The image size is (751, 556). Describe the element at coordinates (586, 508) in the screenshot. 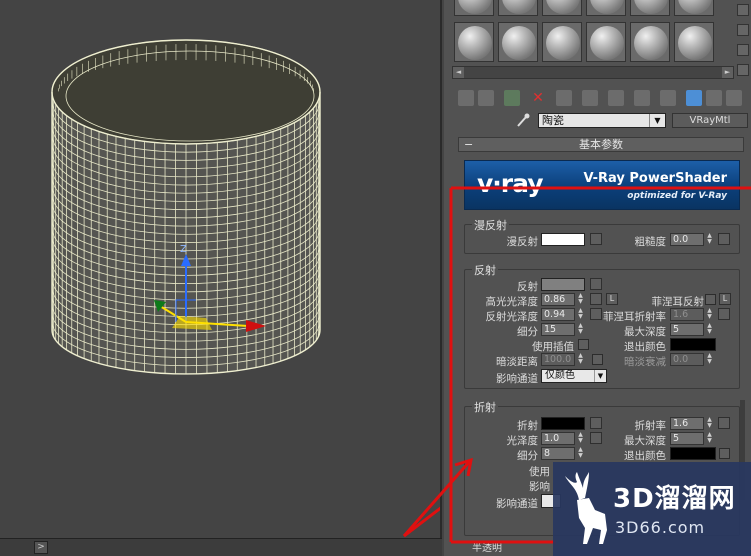

I see `deer-logo-icon` at that location.